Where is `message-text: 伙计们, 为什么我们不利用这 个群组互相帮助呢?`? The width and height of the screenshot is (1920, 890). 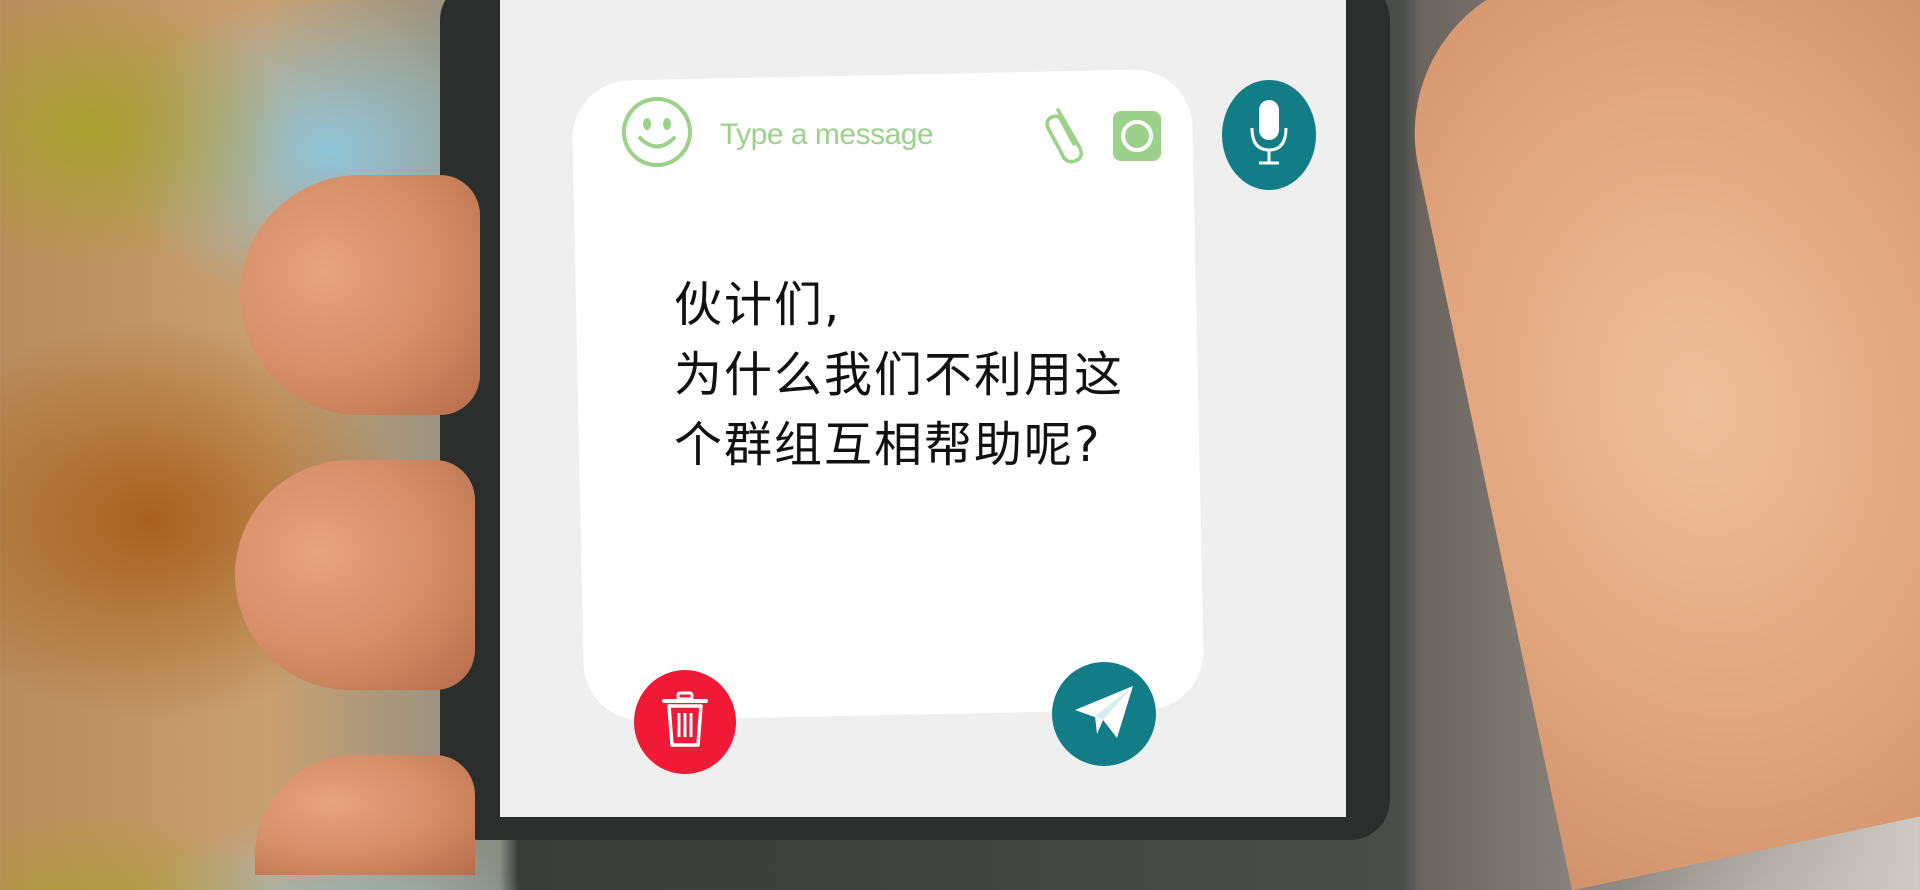
message-text: 伙计们, 为什么我们不利用这 个群组互相帮助呢? is located at coordinates (934, 375).